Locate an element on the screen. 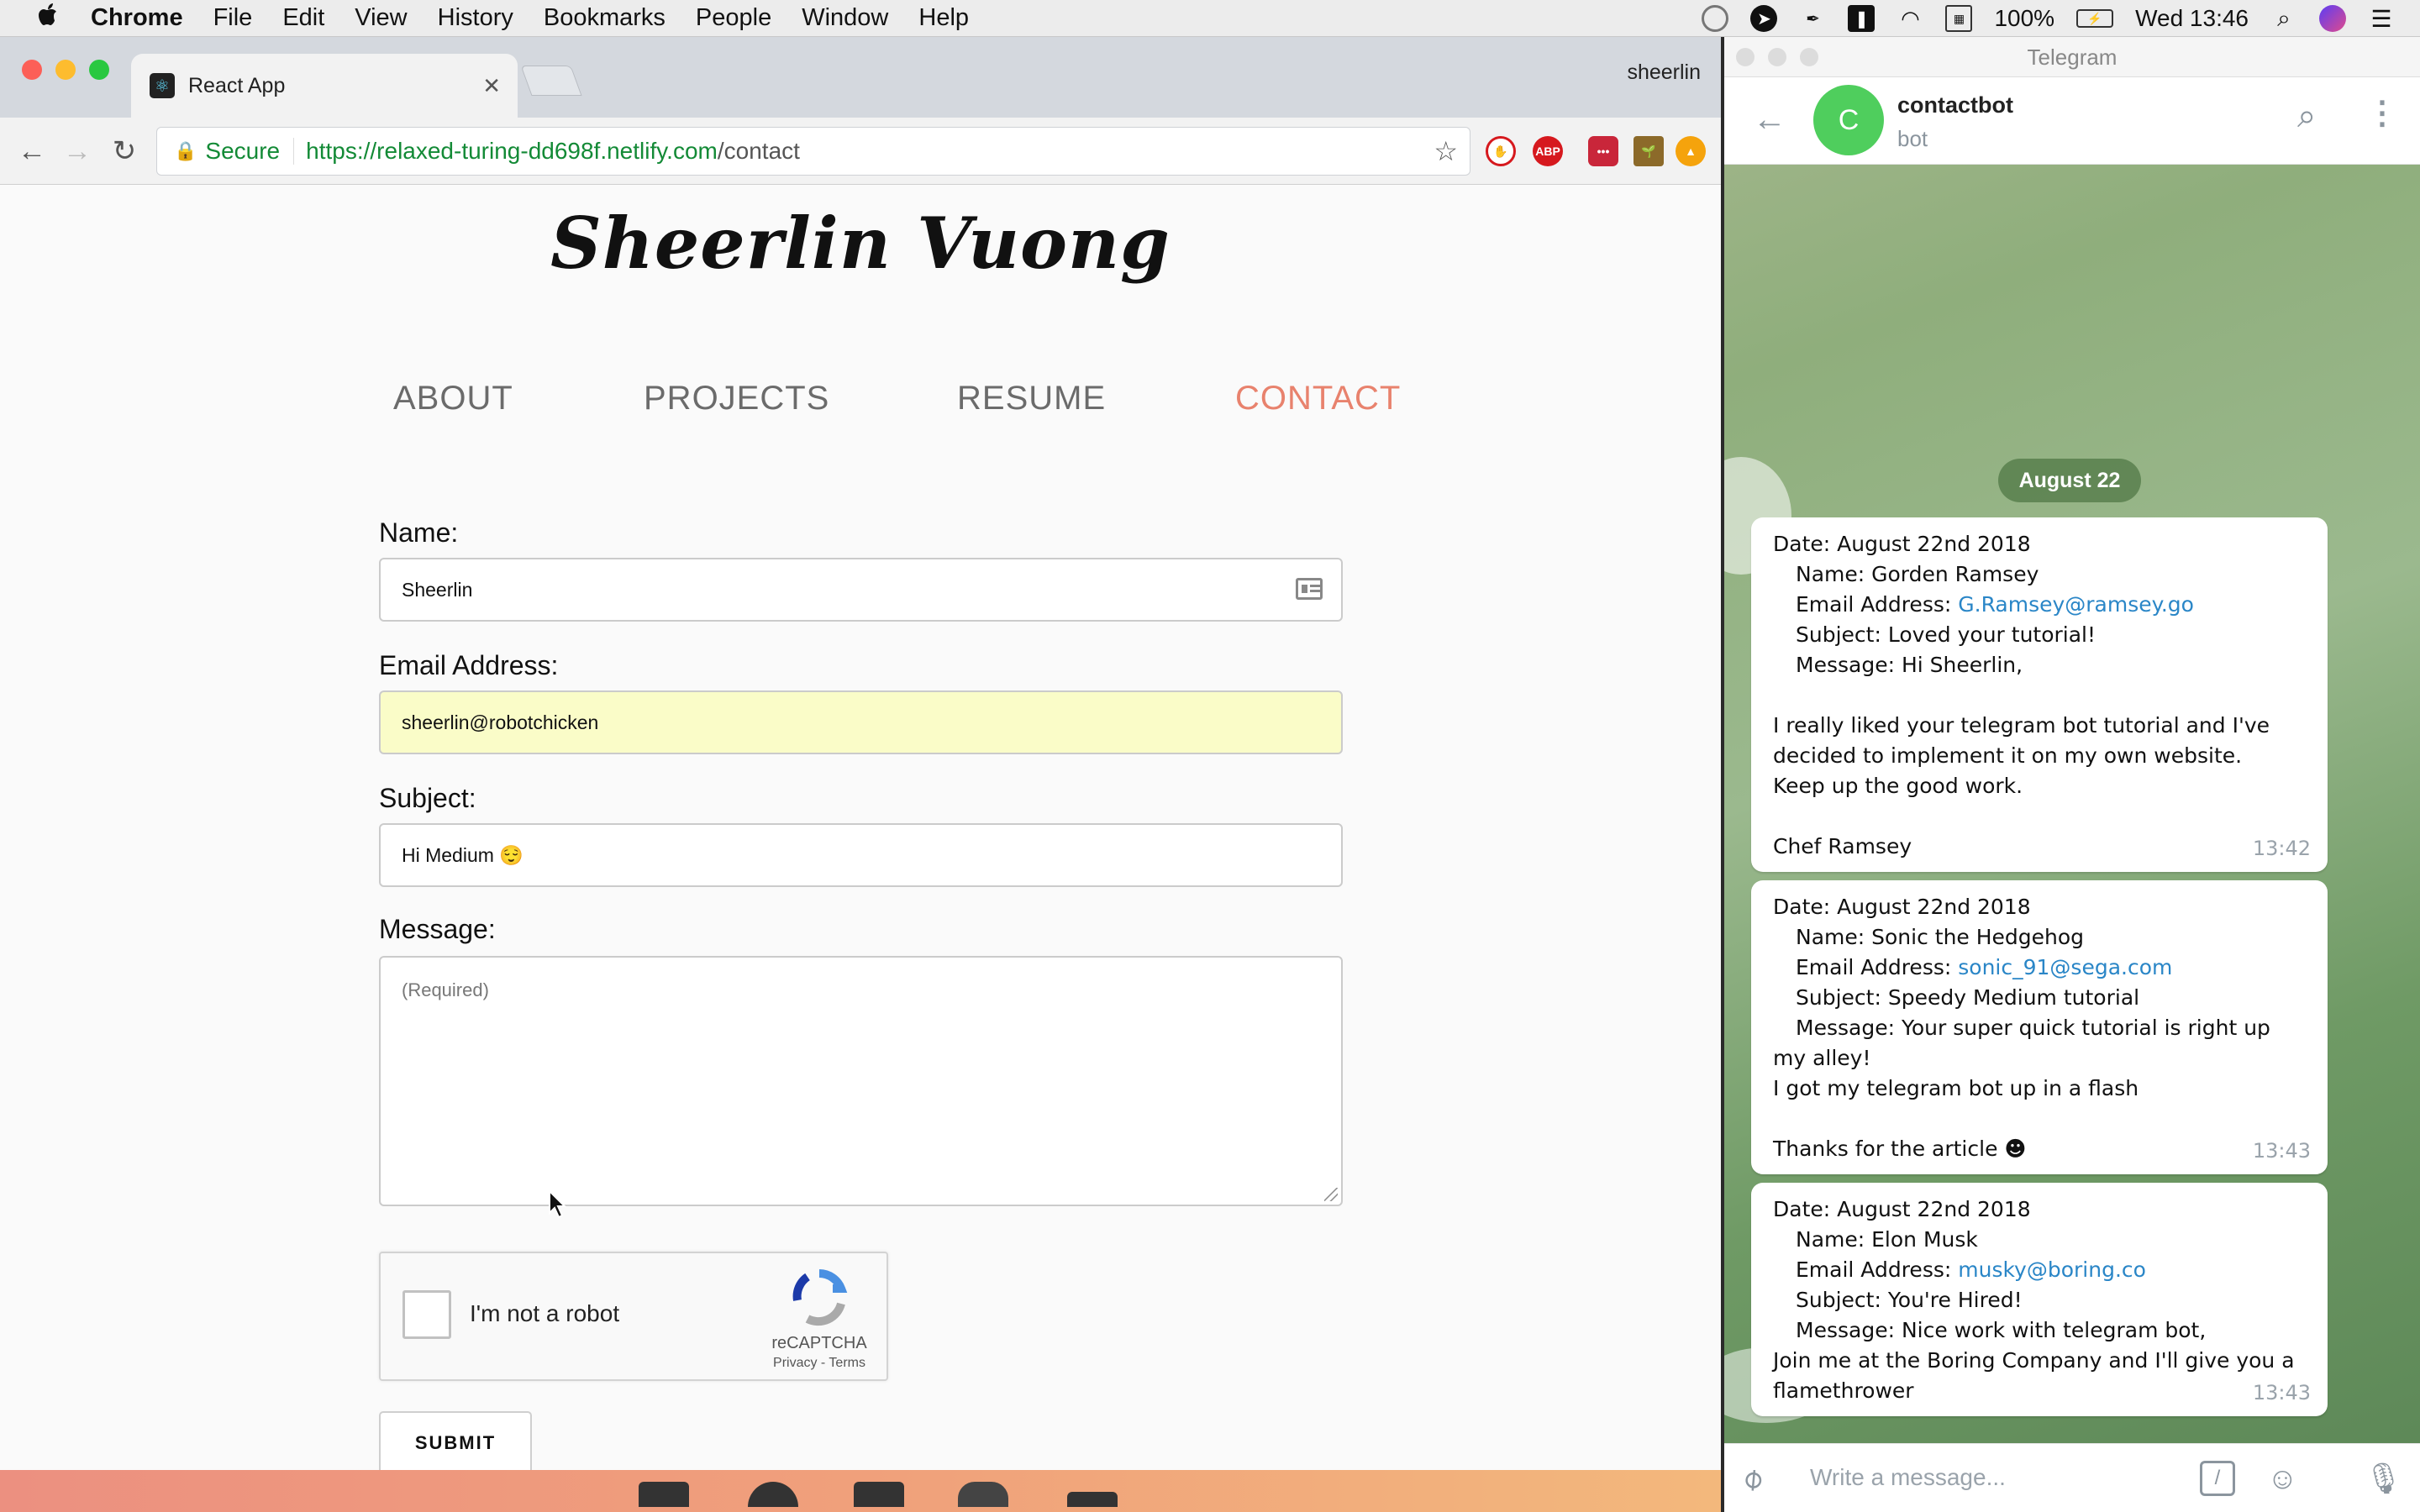  attach-icon: ⌀ is located at coordinates (1751, 1478).